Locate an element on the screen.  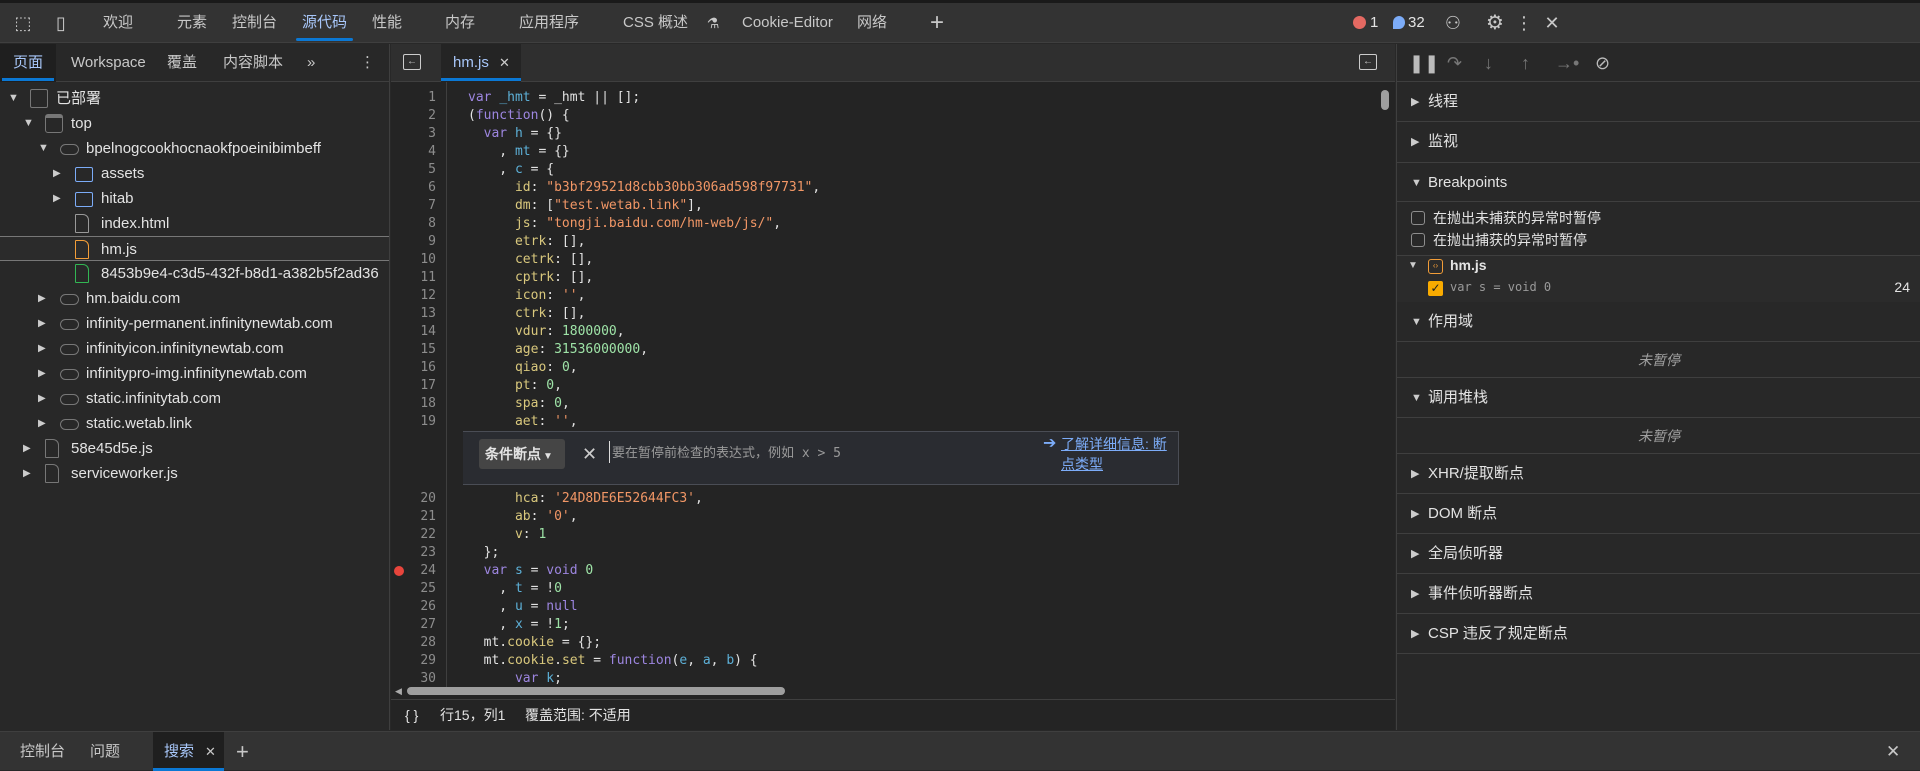
code-line: js: "tongji.baidu.com/hm-web/js/", is located at coordinates (624, 224).